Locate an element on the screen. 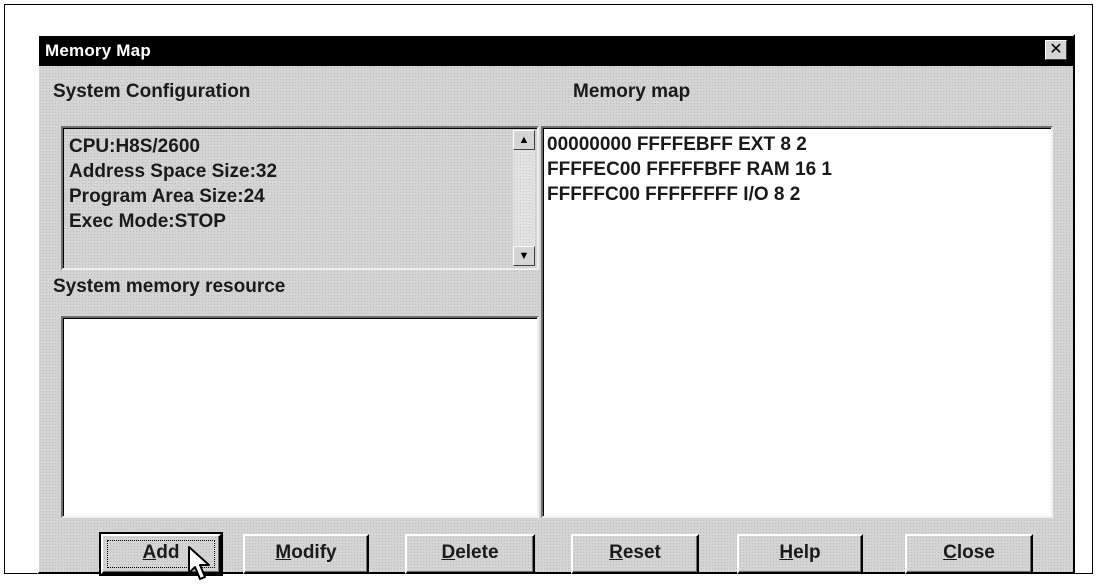 Image resolution: width=1099 pixels, height=585 pixels. close-button: Close is located at coordinates (969, 554).